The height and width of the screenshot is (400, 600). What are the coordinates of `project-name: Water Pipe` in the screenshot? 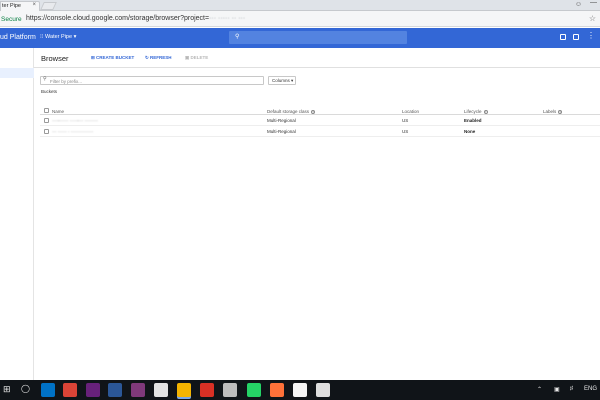 It's located at (59, 37).